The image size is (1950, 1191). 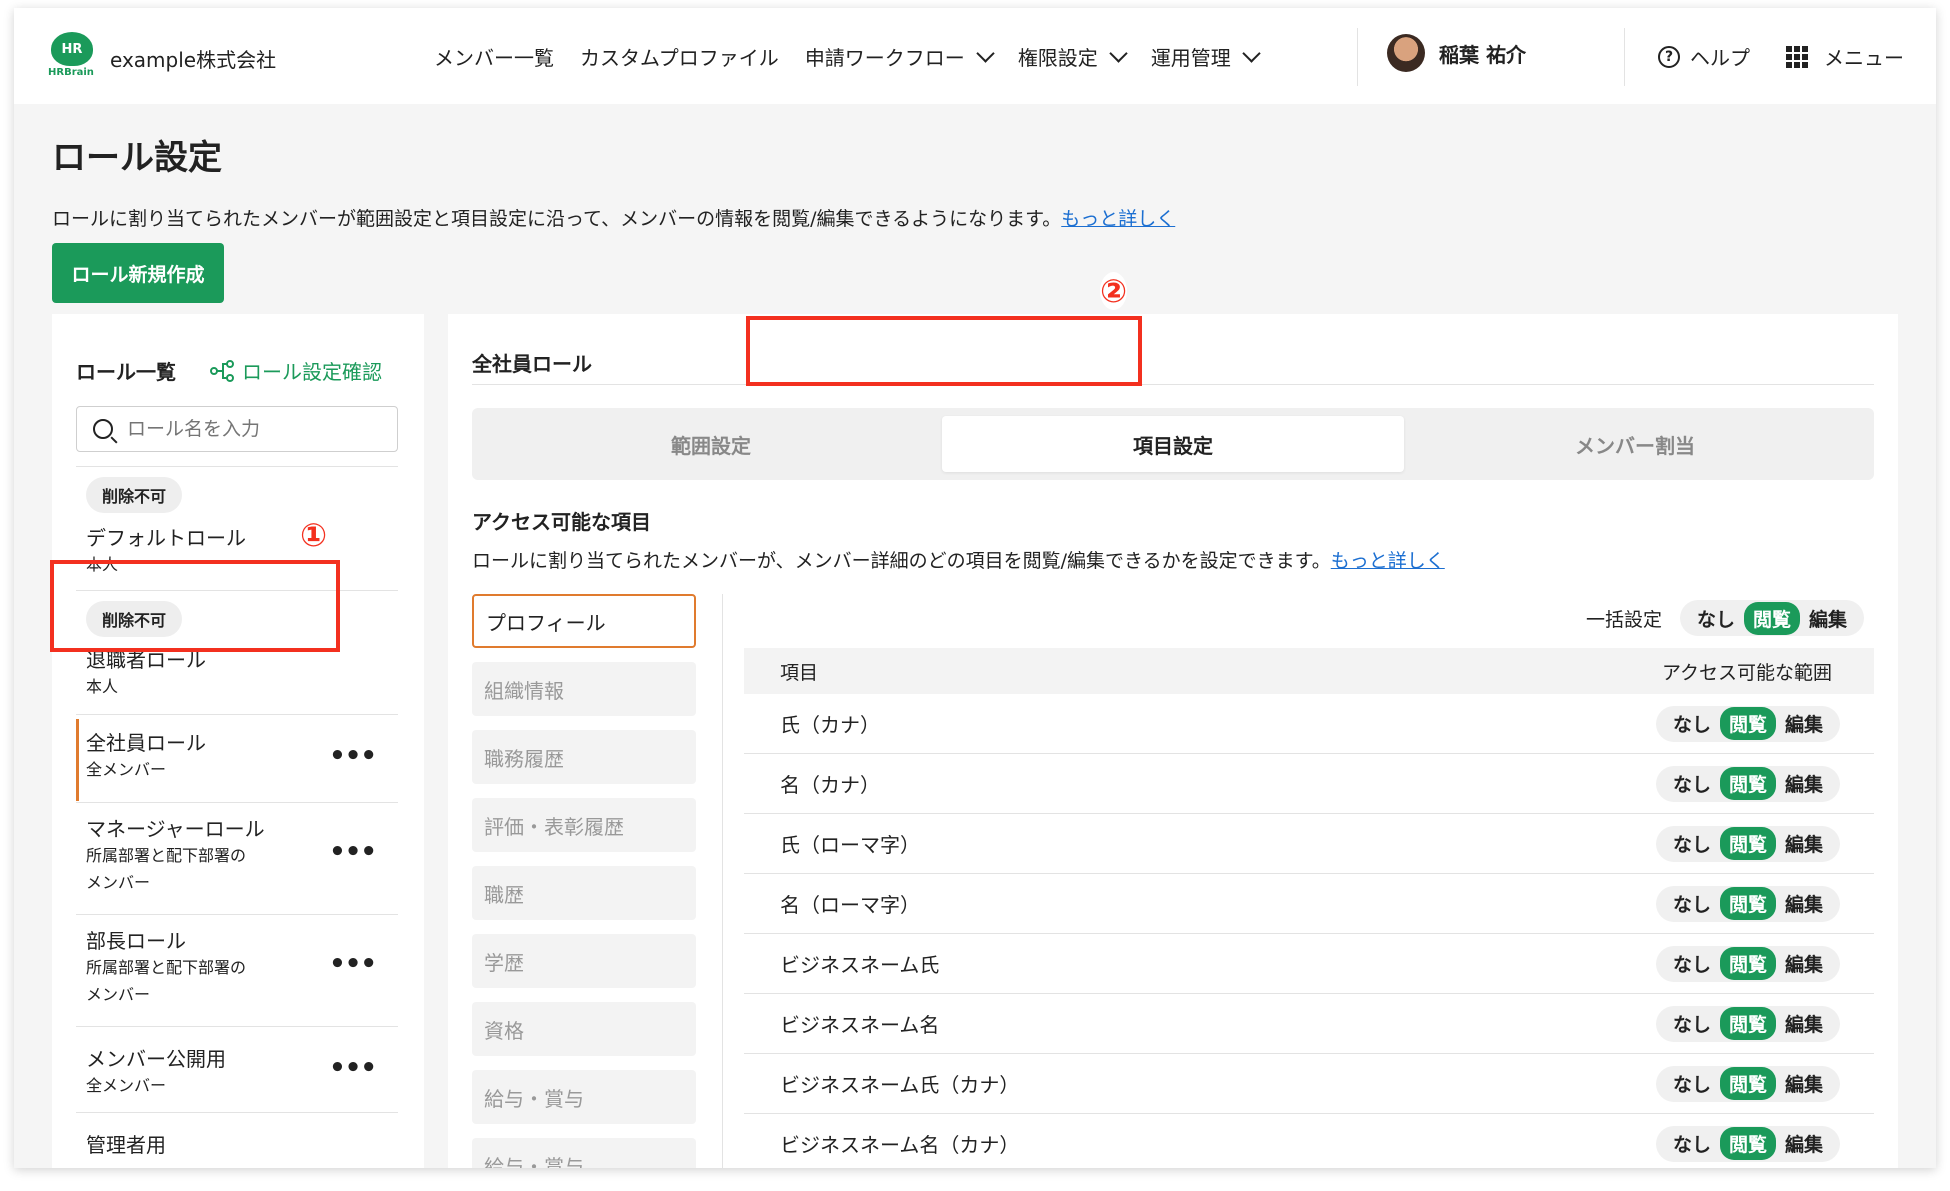 What do you see at coordinates (1388, 561) in the screenshot?
I see `section-more-link: もっと詳しく` at bounding box center [1388, 561].